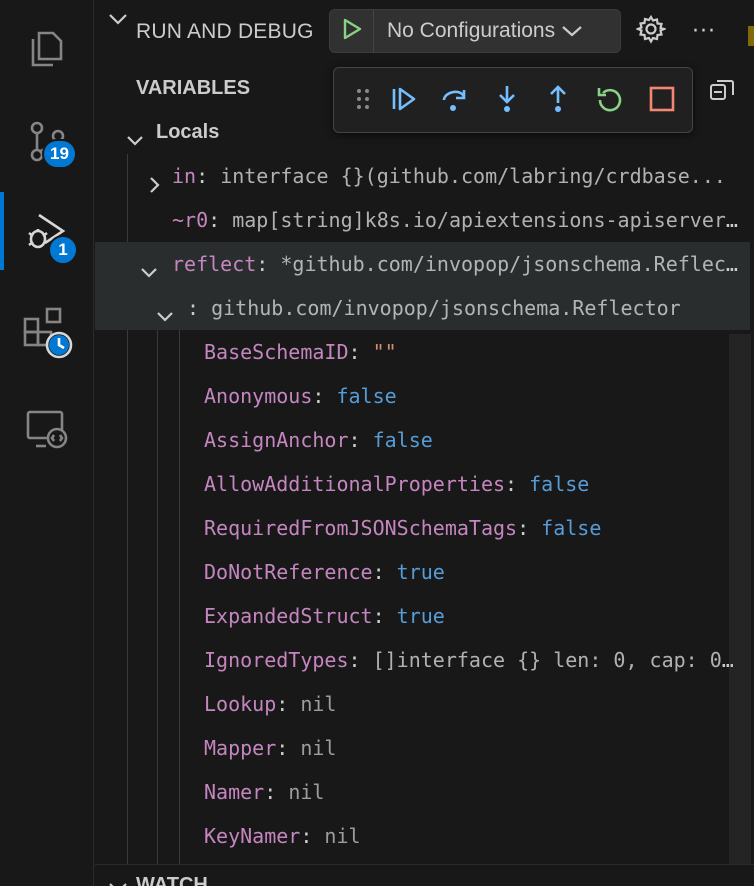 The height and width of the screenshot is (886, 754). What do you see at coordinates (740, 599) in the screenshot?
I see `variables-scrollbar` at bounding box center [740, 599].